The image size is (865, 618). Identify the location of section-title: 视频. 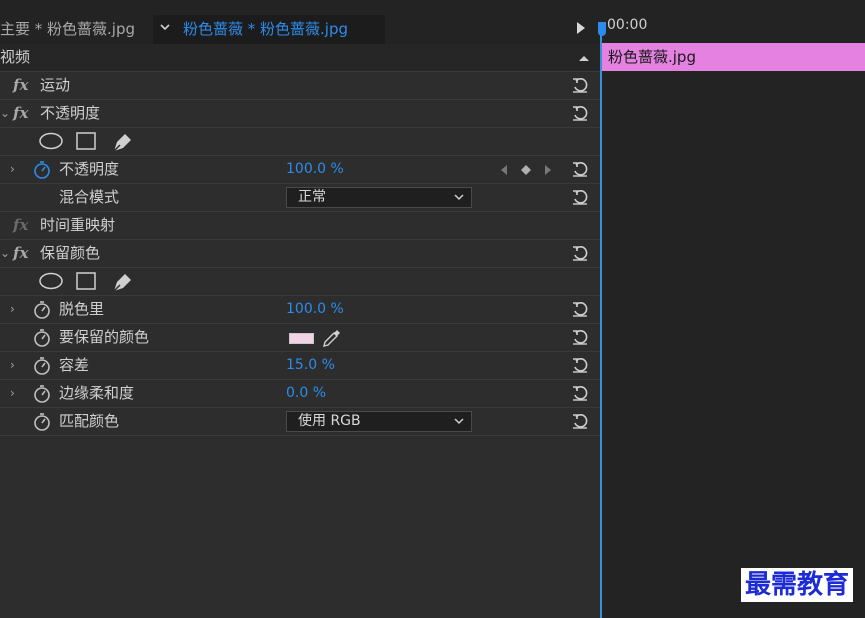
(15, 57).